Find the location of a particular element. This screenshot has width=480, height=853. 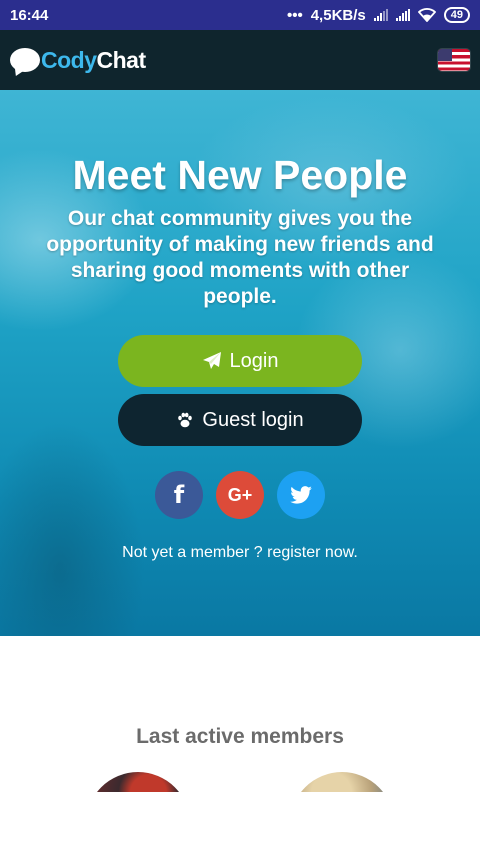

guest-login-button: Guest login is located at coordinates (240, 420).